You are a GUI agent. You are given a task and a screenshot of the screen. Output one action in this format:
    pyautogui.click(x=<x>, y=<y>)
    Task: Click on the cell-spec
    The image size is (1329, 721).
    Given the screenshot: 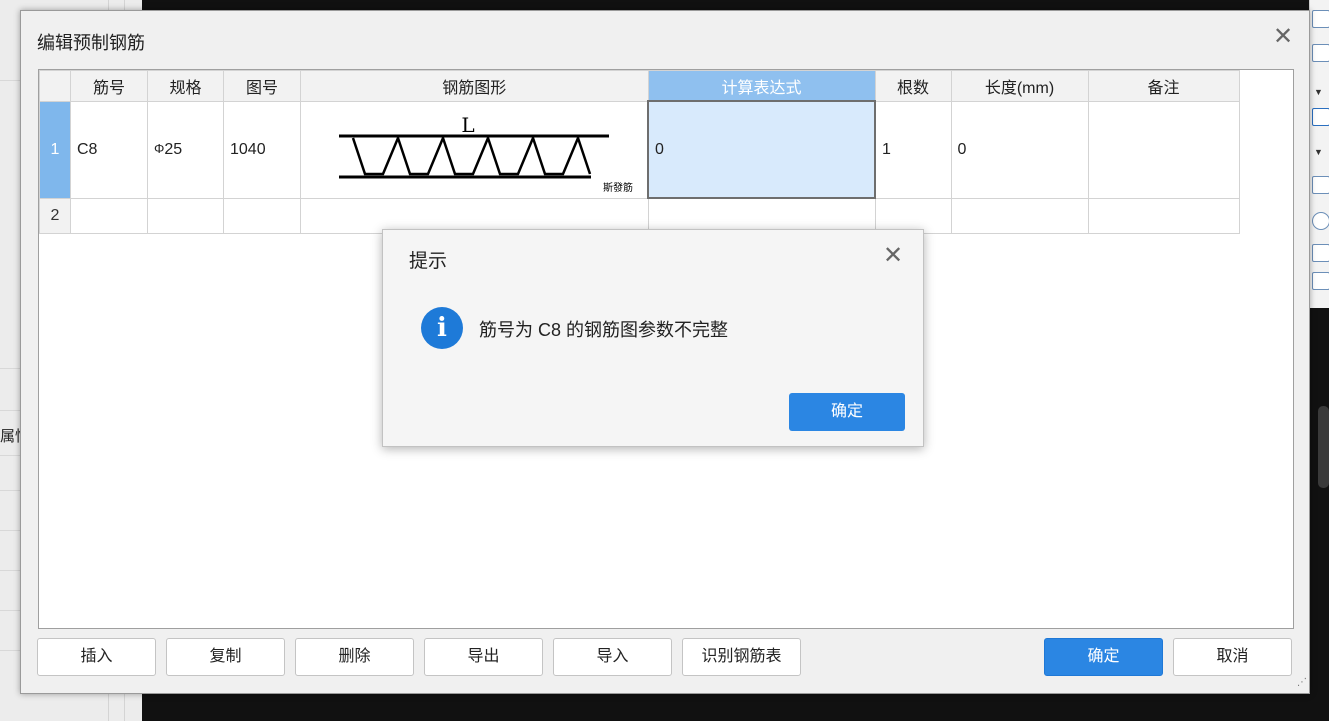 What is the action you would take?
    pyautogui.click(x=185, y=215)
    